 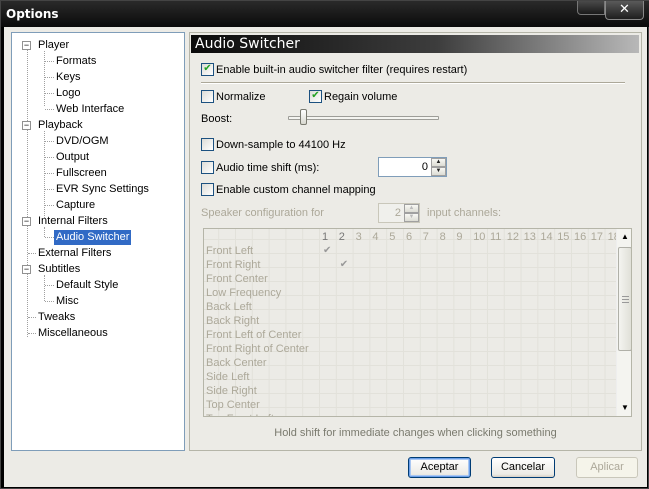 What do you see at coordinates (207, 69) in the screenshot?
I see `enable-filter-checkbox` at bounding box center [207, 69].